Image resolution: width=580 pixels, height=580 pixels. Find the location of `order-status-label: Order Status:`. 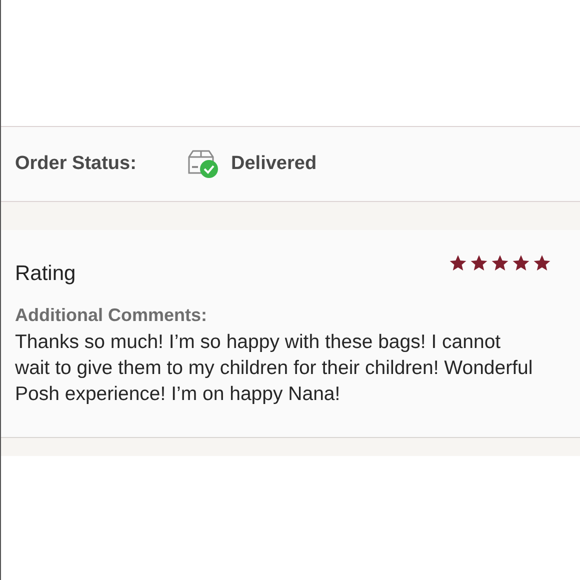

order-status-label: Order Status: is located at coordinates (76, 164).